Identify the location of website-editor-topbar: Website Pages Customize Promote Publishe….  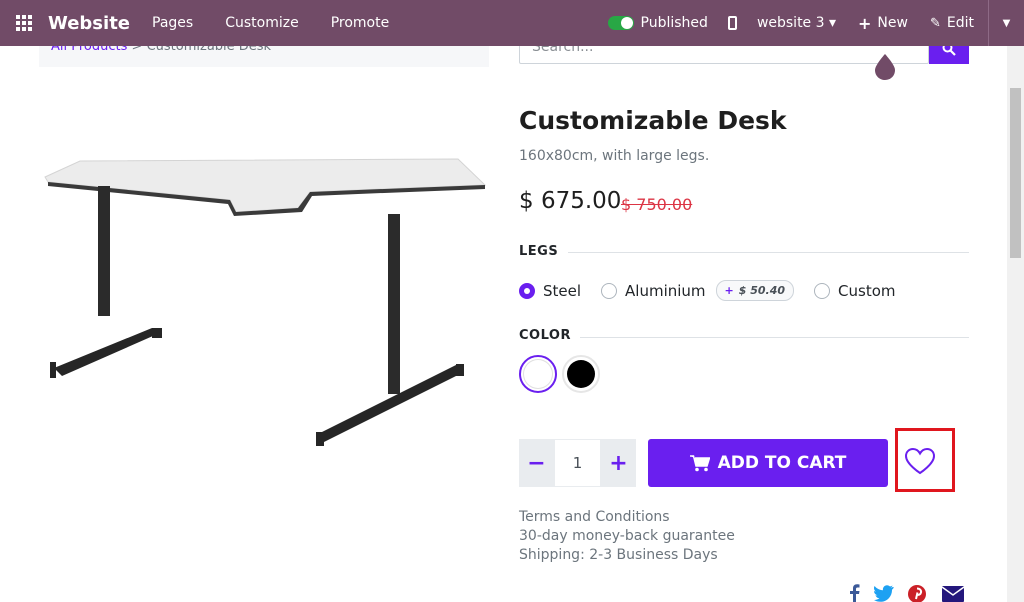
(512, 23).